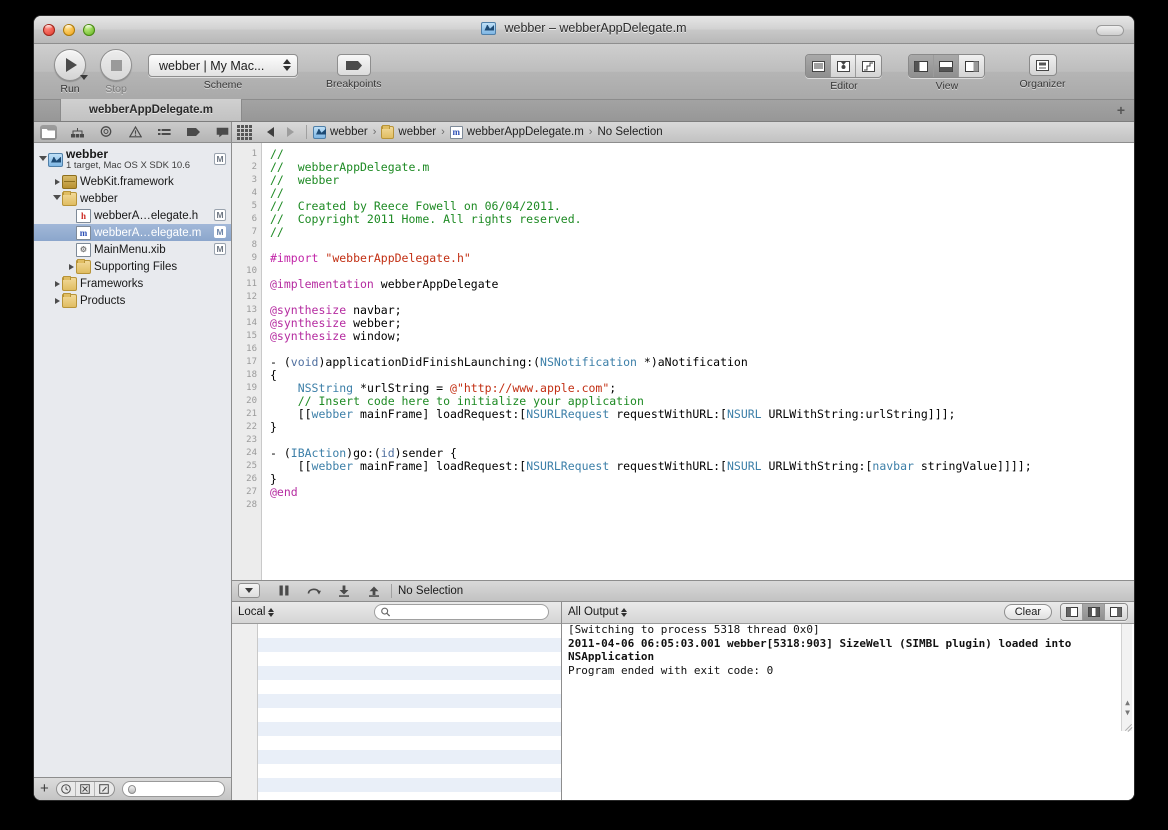 The width and height of the screenshot is (1168, 830). I want to click on edited-files-icon, so click(104, 789).